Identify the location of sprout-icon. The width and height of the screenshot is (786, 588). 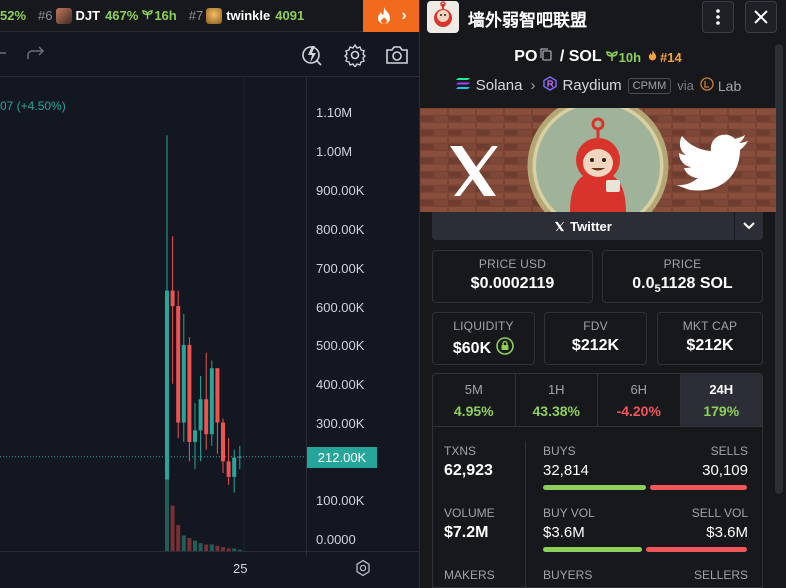
(148, 15).